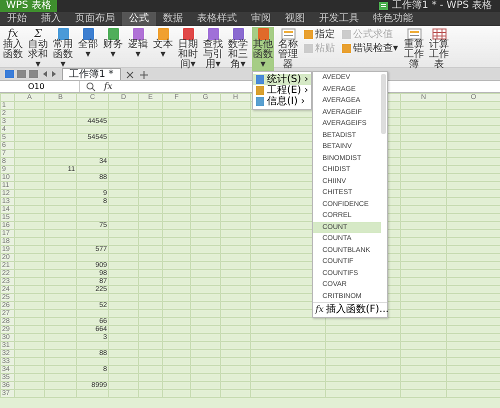 Image resolution: width=500 pixels, height=408 pixels. What do you see at coordinates (188, 49) in the screenshot?
I see `ribbon-button: 日期和时间▾` at bounding box center [188, 49].